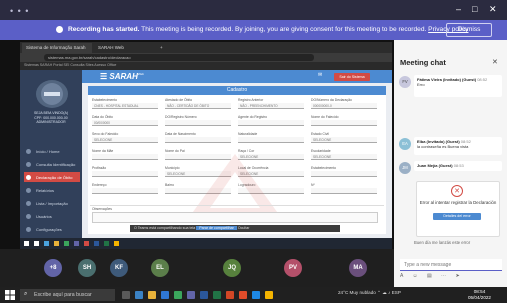  I want to click on hide-button: Ocultar, so click(244, 228).